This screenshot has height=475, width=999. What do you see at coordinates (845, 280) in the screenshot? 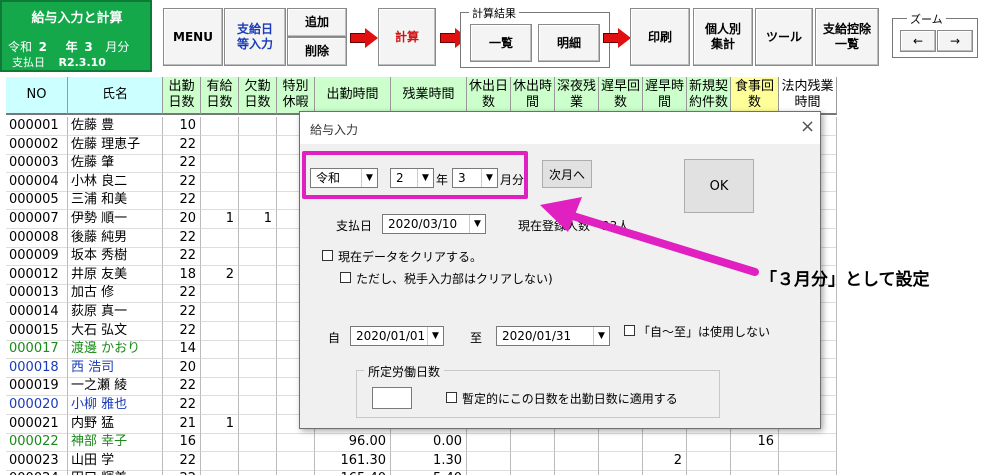
I see `annotation-label: 「３月分」として設定` at bounding box center [845, 280].